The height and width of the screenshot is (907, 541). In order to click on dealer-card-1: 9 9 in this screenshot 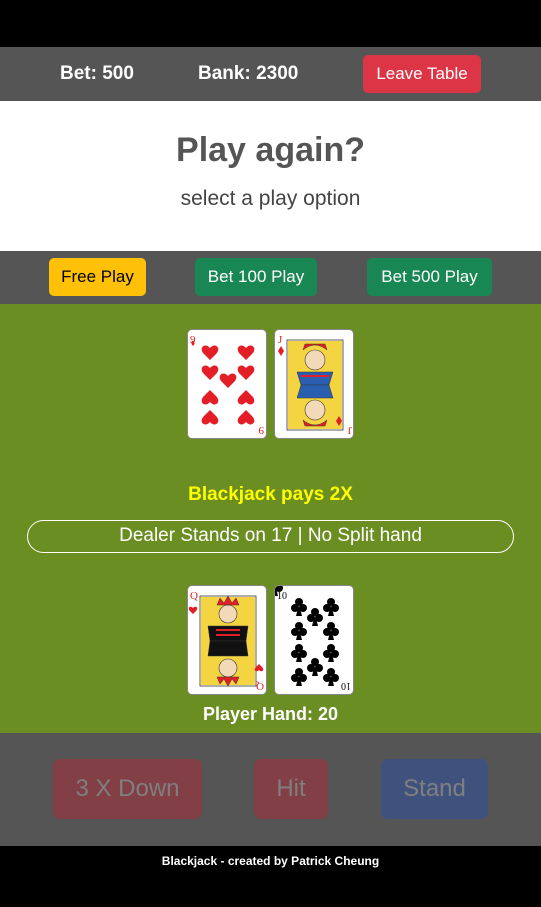, I will do `click(227, 384)`.